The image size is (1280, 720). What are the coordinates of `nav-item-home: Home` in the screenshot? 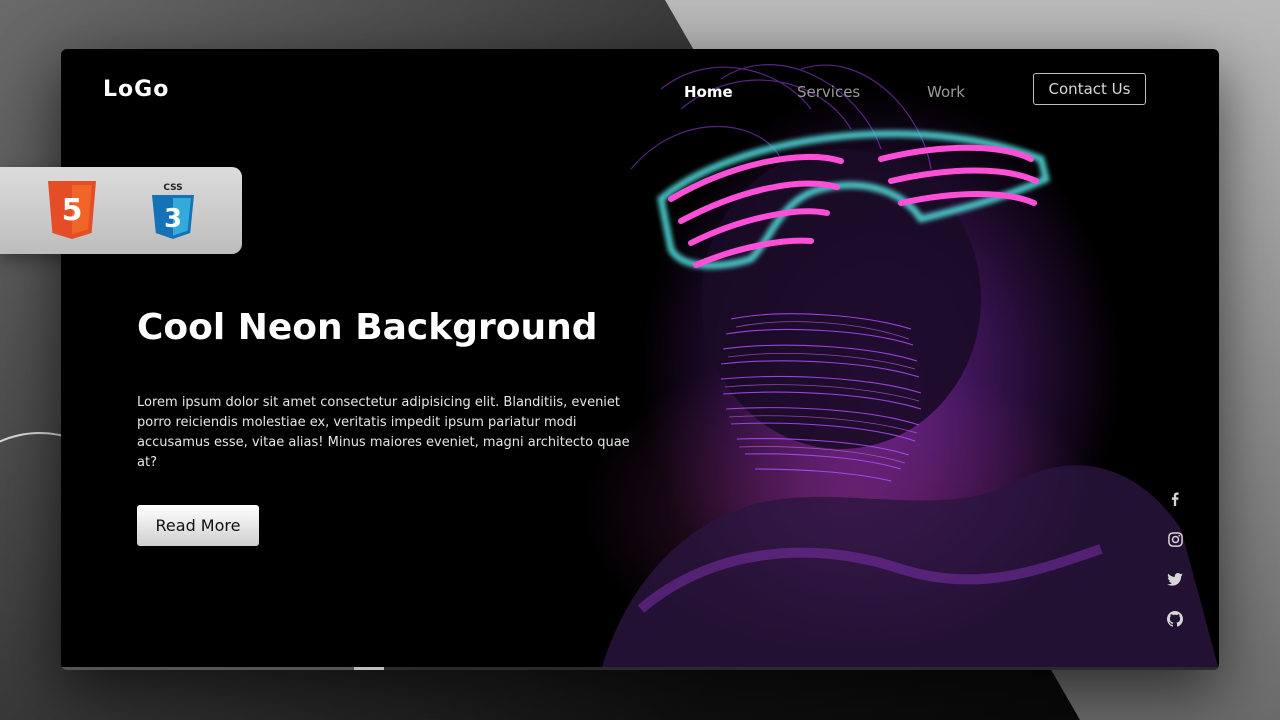 It's located at (708, 92).